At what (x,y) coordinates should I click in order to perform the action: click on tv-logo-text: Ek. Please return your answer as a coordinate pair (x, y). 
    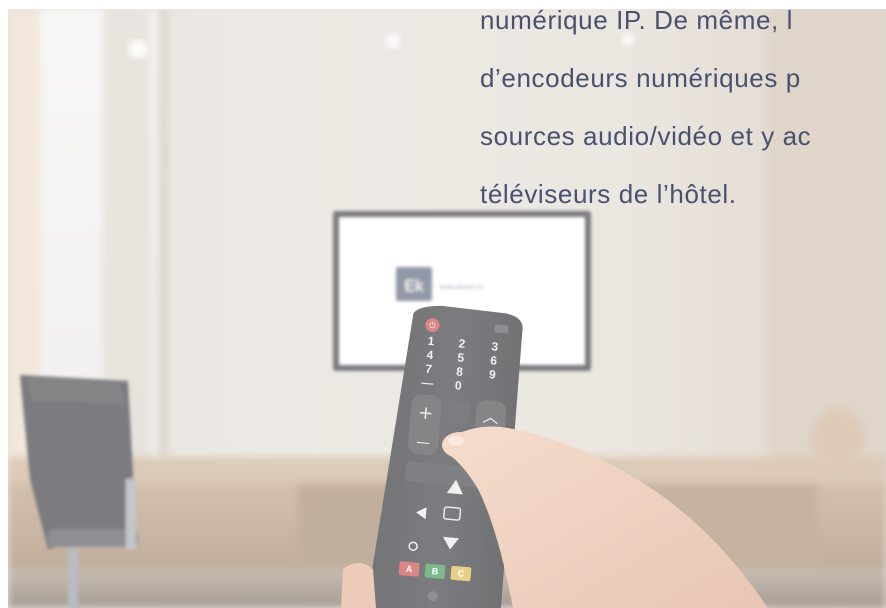
    Looking at the image, I should click on (415, 286).